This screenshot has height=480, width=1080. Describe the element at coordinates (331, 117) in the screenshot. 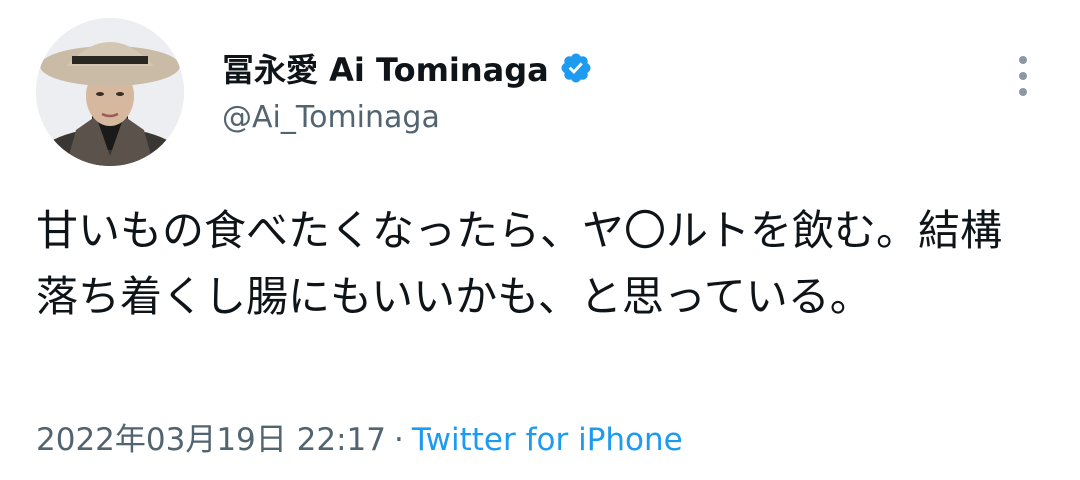

I see `user-handle: @Ai_Tominaga` at that location.